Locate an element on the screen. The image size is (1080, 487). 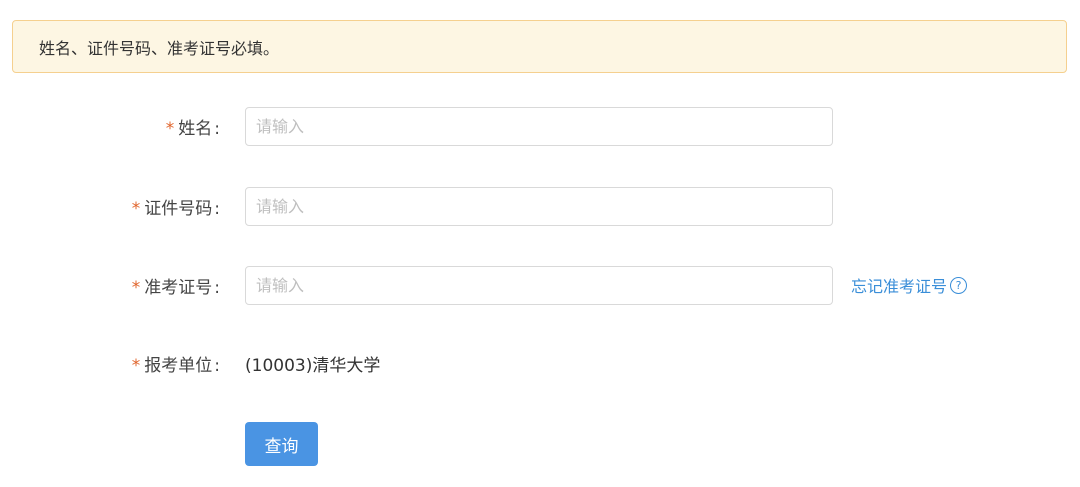
notice-text: 姓名、证件号码、准考证号必填。 is located at coordinates (159, 48).